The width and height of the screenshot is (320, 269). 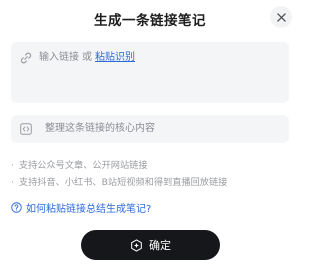 What do you see at coordinates (123, 182) in the screenshot?
I see `tip-text: 支持抖音、小红书、B站短视频和得到直播回放链接` at bounding box center [123, 182].